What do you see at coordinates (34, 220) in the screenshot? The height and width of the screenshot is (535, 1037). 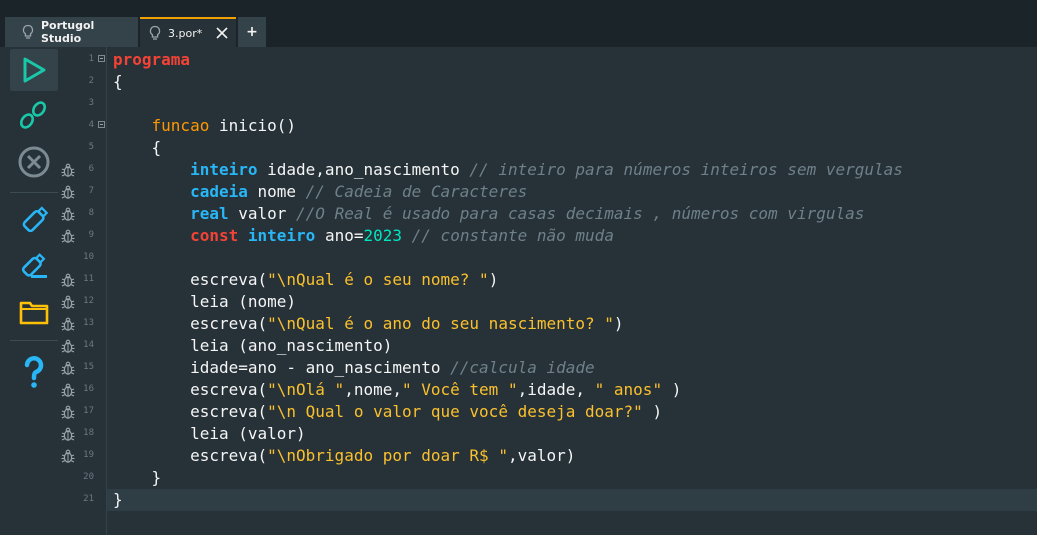 I see `save-button` at bounding box center [34, 220].